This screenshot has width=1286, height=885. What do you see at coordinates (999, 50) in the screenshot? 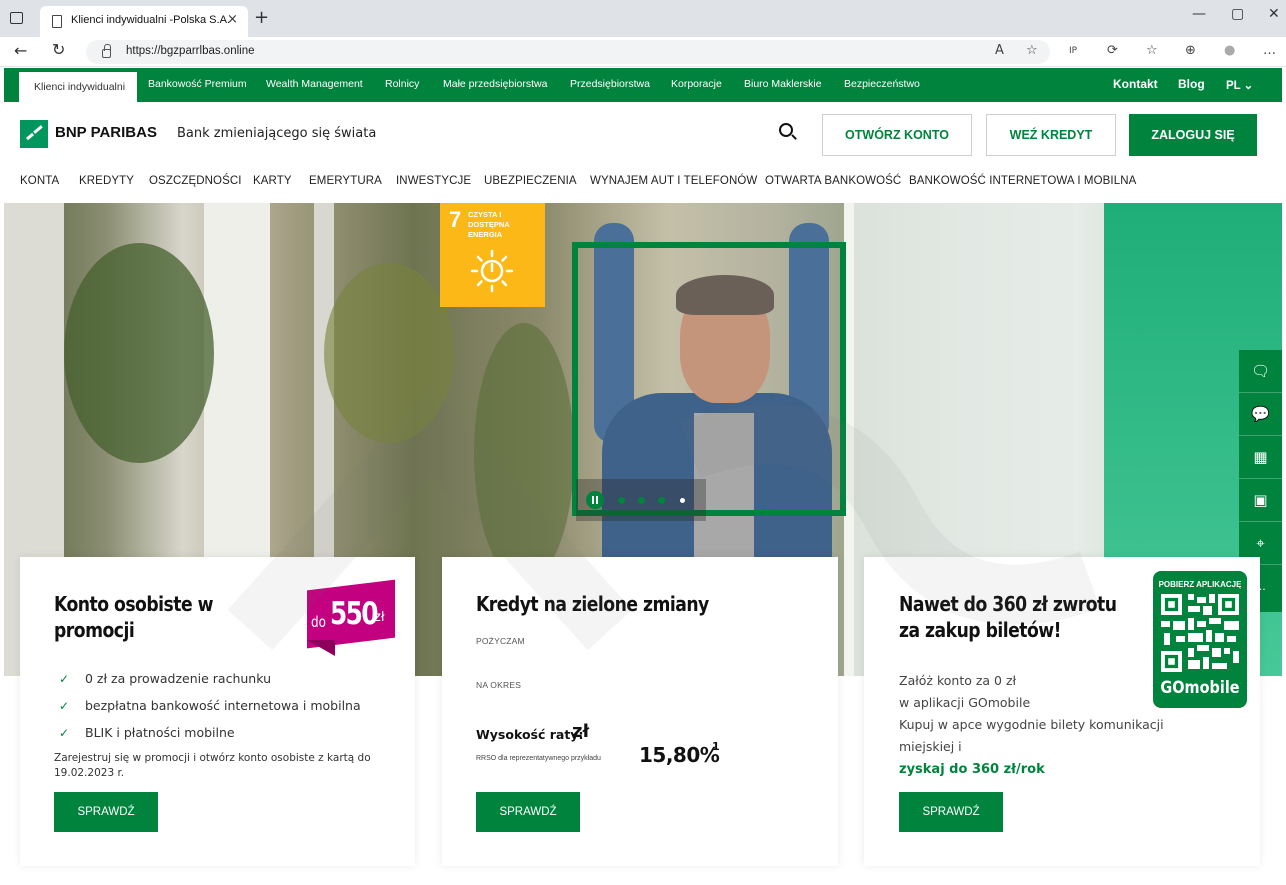
I see `read-aloud-icon: A` at bounding box center [999, 50].